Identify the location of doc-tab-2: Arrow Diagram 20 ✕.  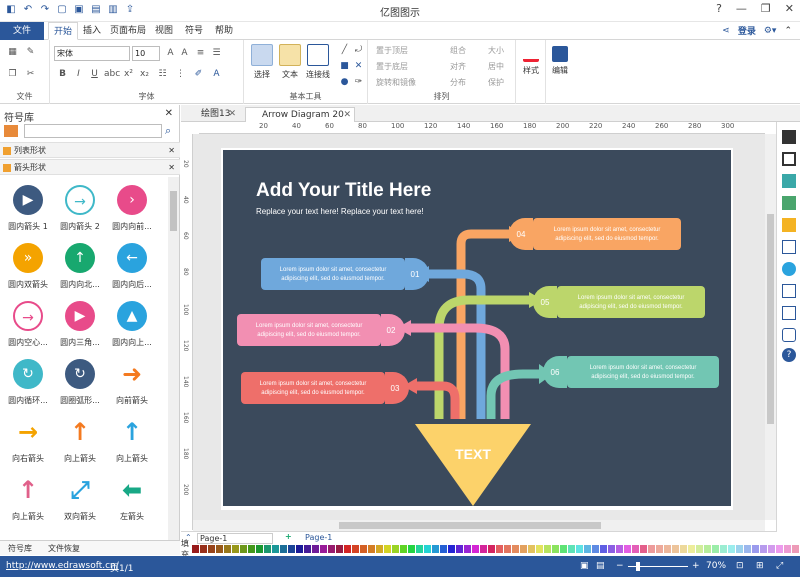
(300, 114).